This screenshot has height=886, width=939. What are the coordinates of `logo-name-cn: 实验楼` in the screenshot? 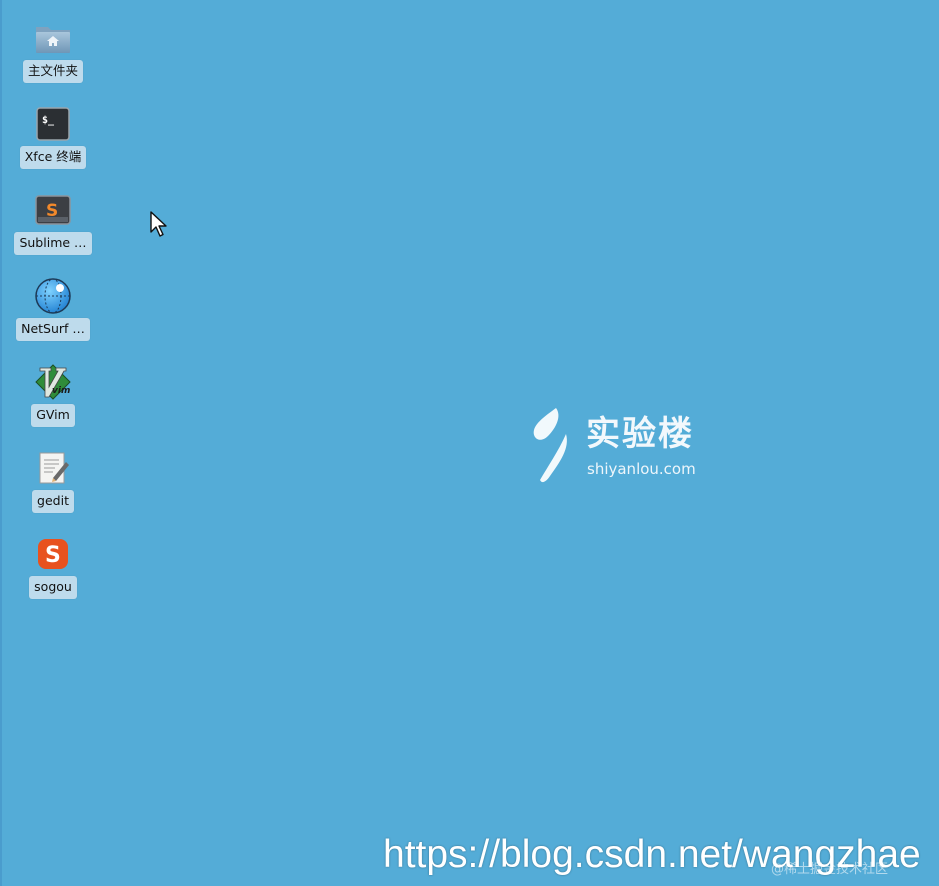 It's located at (640, 434).